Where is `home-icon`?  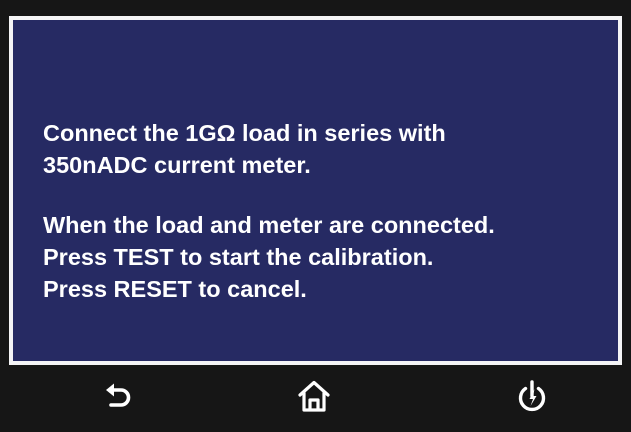
home-icon is located at coordinates (314, 396).